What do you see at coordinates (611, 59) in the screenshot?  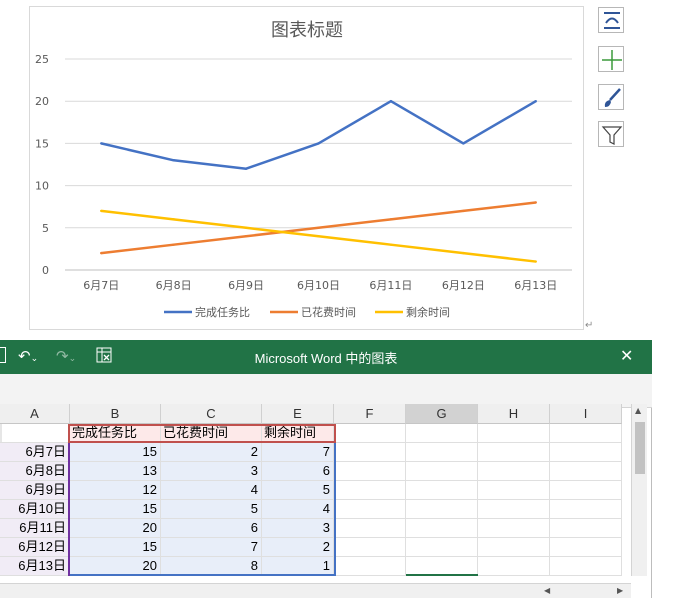 I see `chart-elements-button` at bounding box center [611, 59].